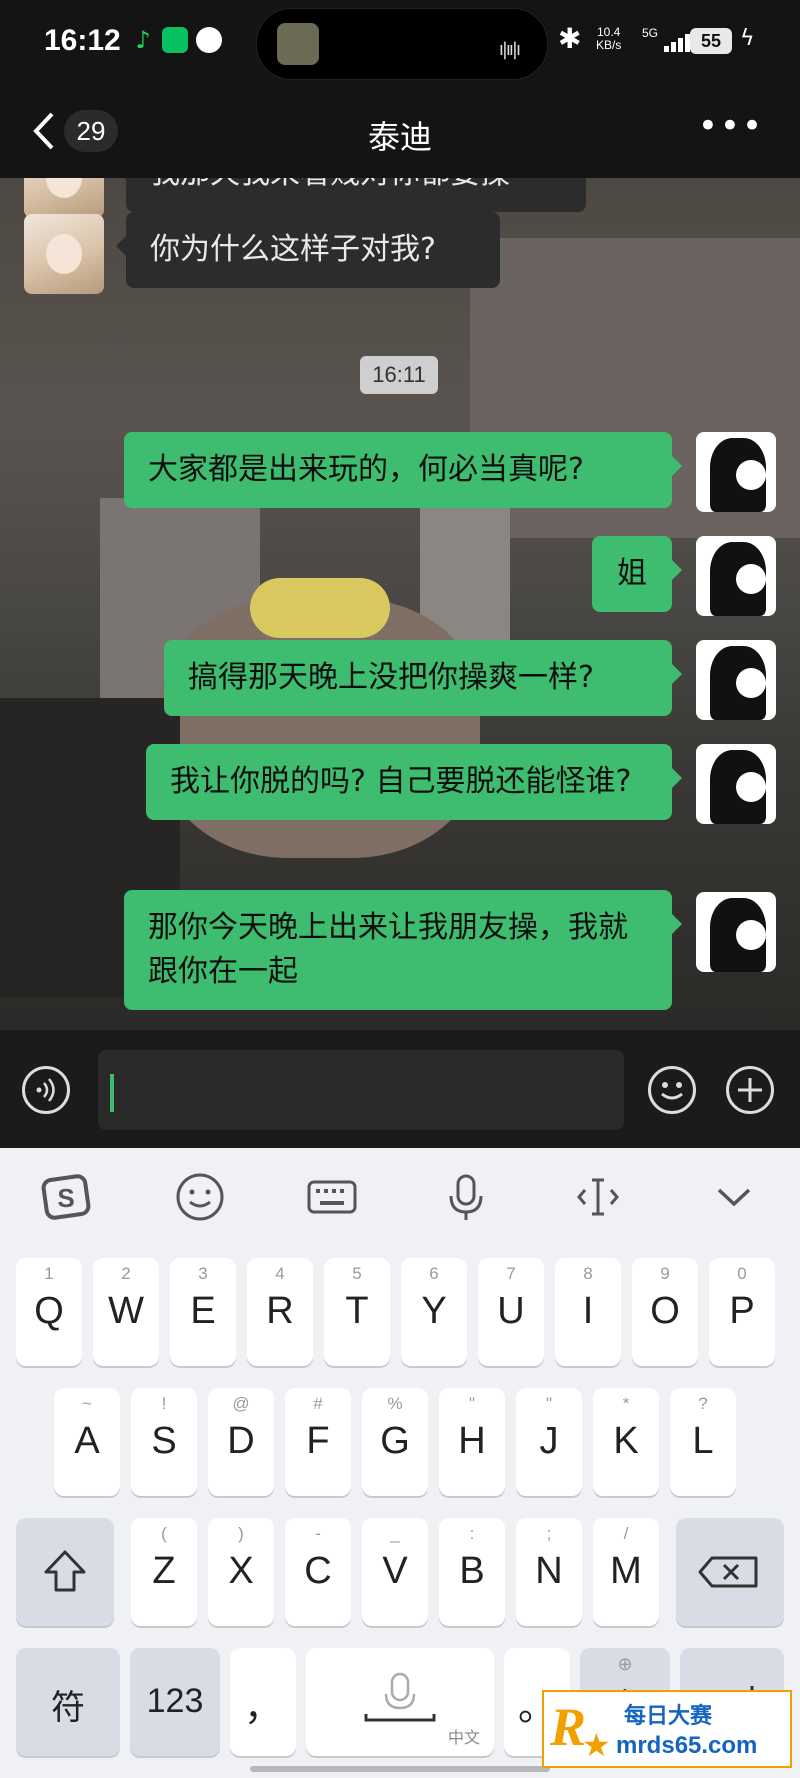  I want to click on chat-header: 29 泰迪 •••, so click(400, 133).